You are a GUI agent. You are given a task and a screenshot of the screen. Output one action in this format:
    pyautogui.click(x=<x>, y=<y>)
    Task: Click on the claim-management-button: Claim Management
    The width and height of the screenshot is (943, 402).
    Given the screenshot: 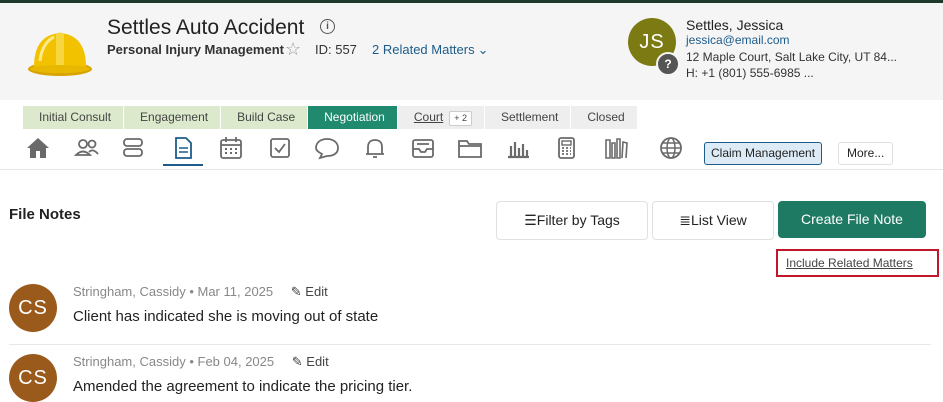 What is the action you would take?
    pyautogui.click(x=763, y=153)
    